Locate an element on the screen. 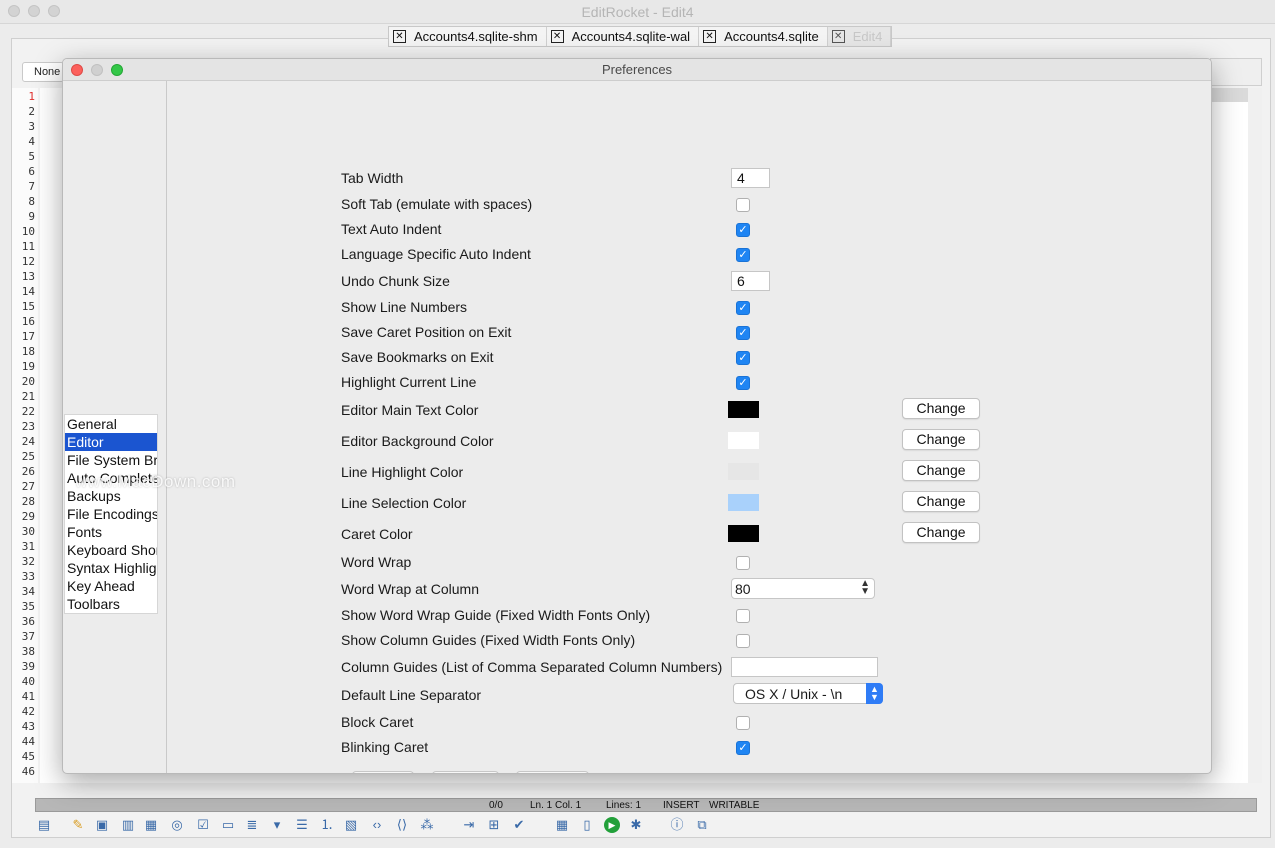 This screenshot has width=1275, height=848. run-icon: ▶ is located at coordinates (612, 825).